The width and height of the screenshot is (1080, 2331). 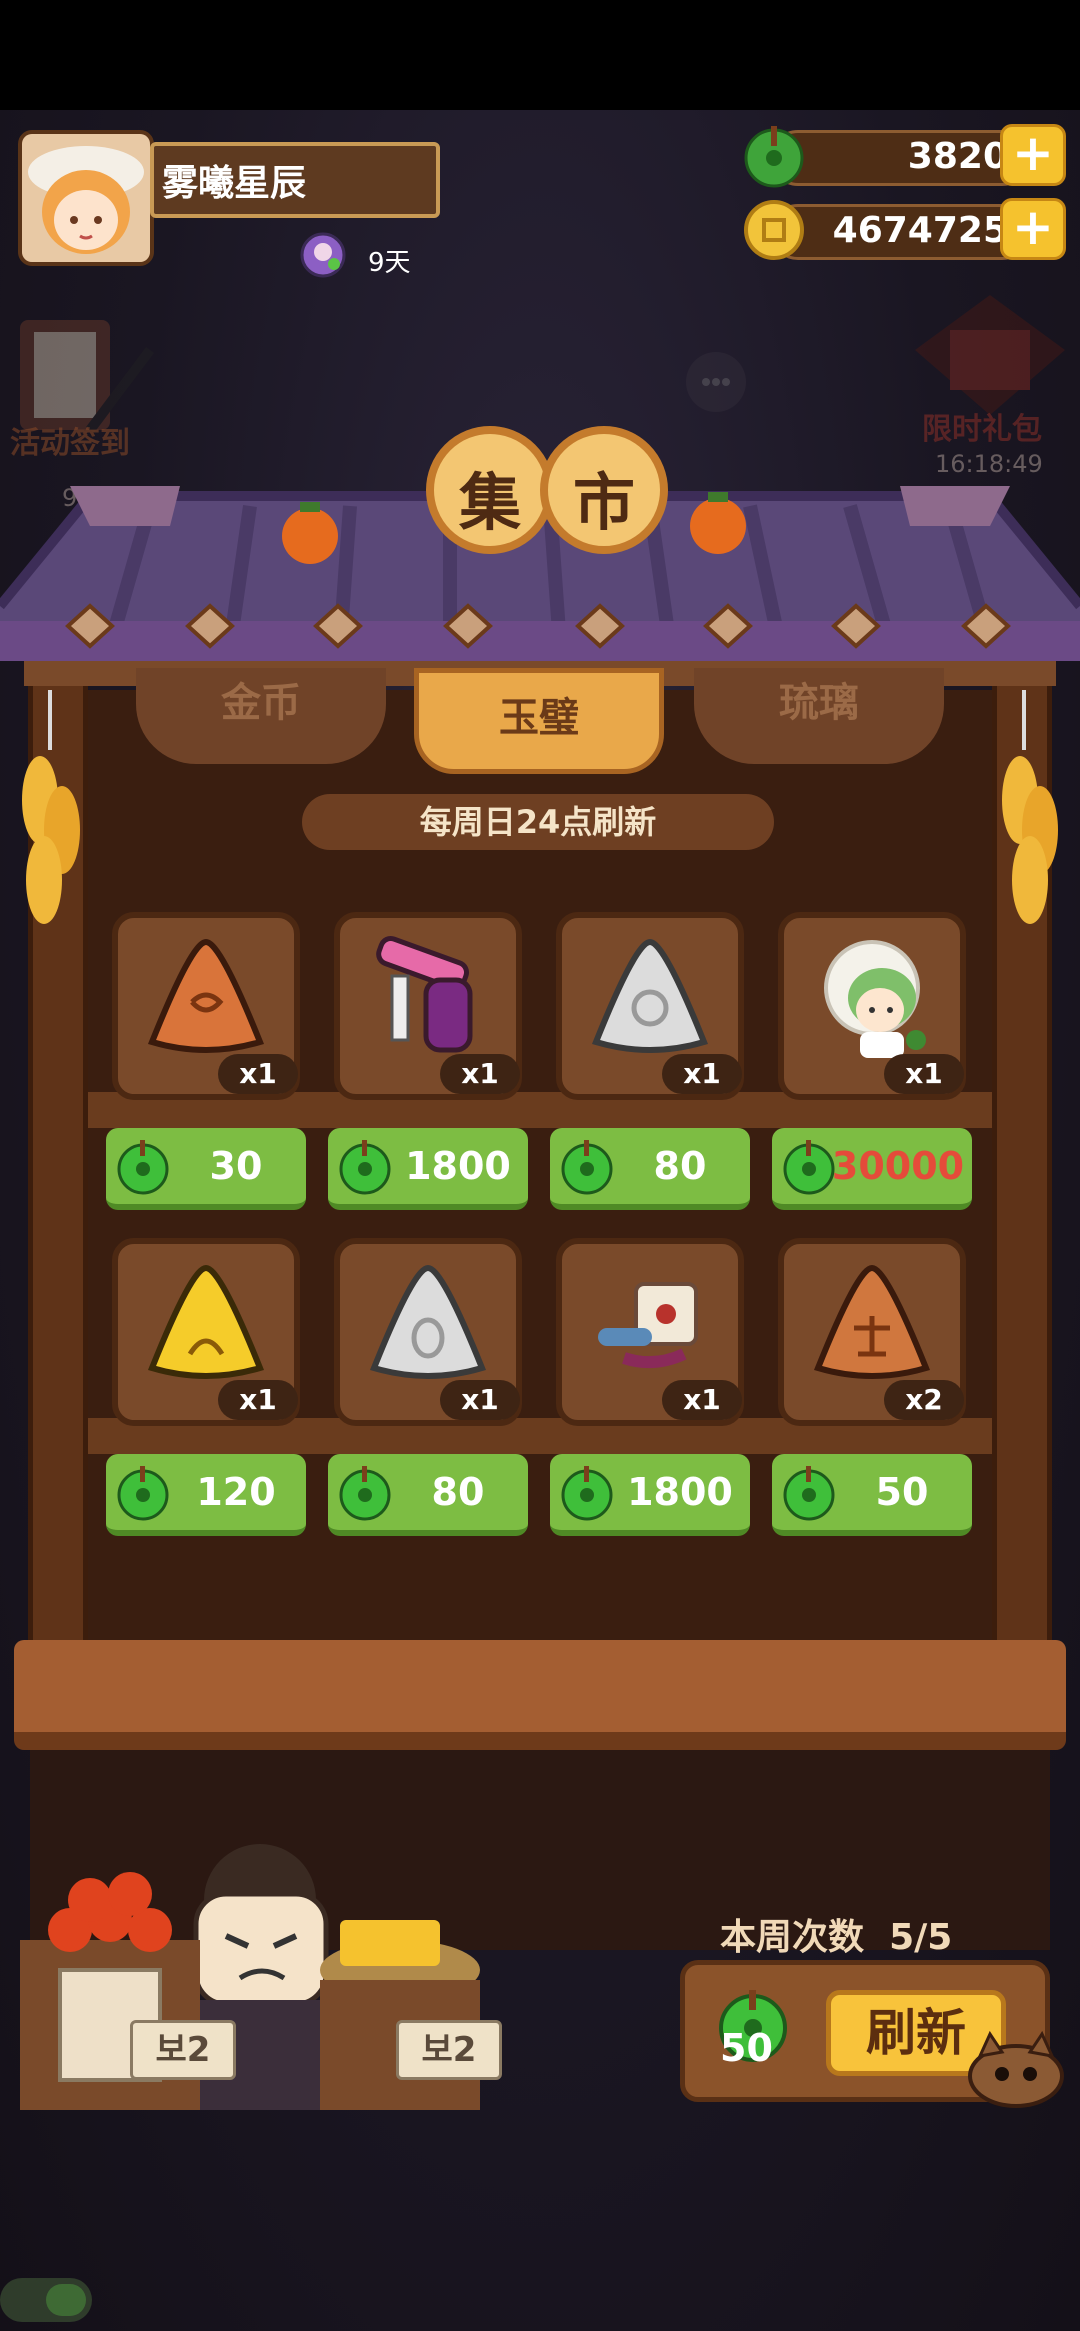 What do you see at coordinates (872, 1321) in the screenshot?
I see `copper-glyph-charm-icon` at bounding box center [872, 1321].